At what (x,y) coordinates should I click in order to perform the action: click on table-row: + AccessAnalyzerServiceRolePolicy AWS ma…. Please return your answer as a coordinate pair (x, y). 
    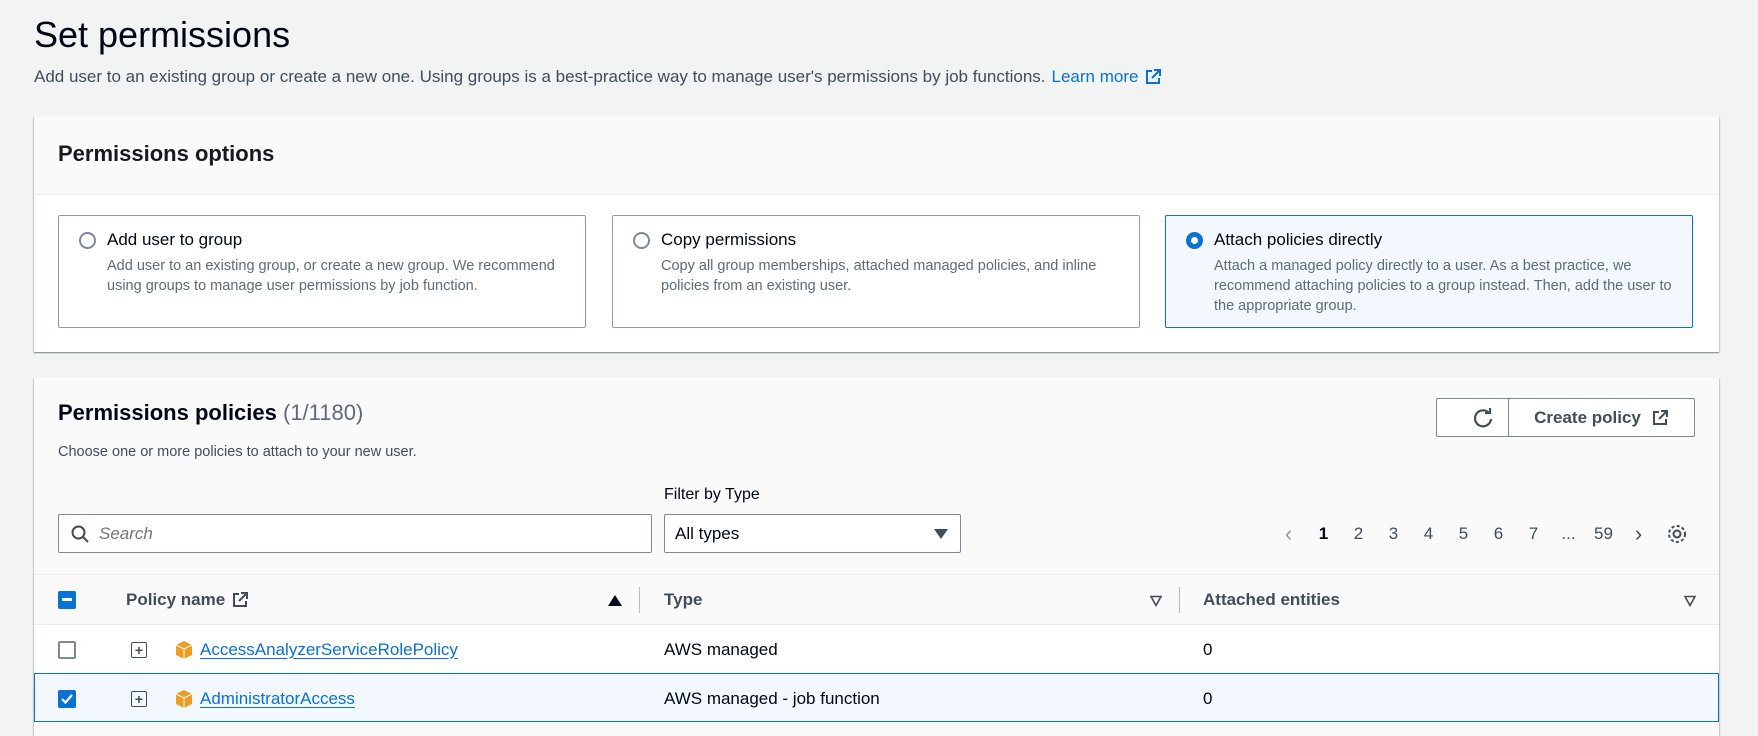
    Looking at the image, I should click on (876, 648).